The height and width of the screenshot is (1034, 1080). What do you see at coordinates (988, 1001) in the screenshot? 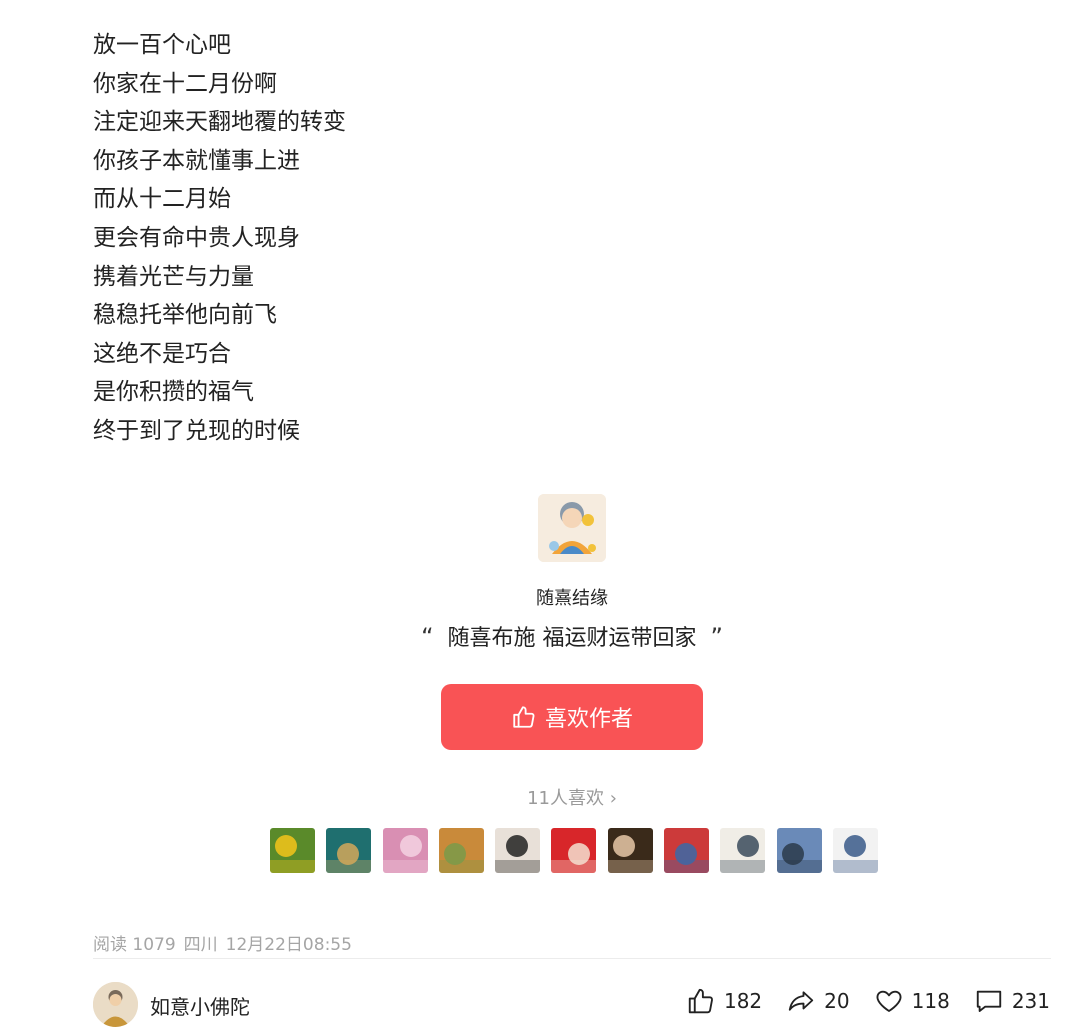
I see `comment-bubble-icon` at bounding box center [988, 1001].